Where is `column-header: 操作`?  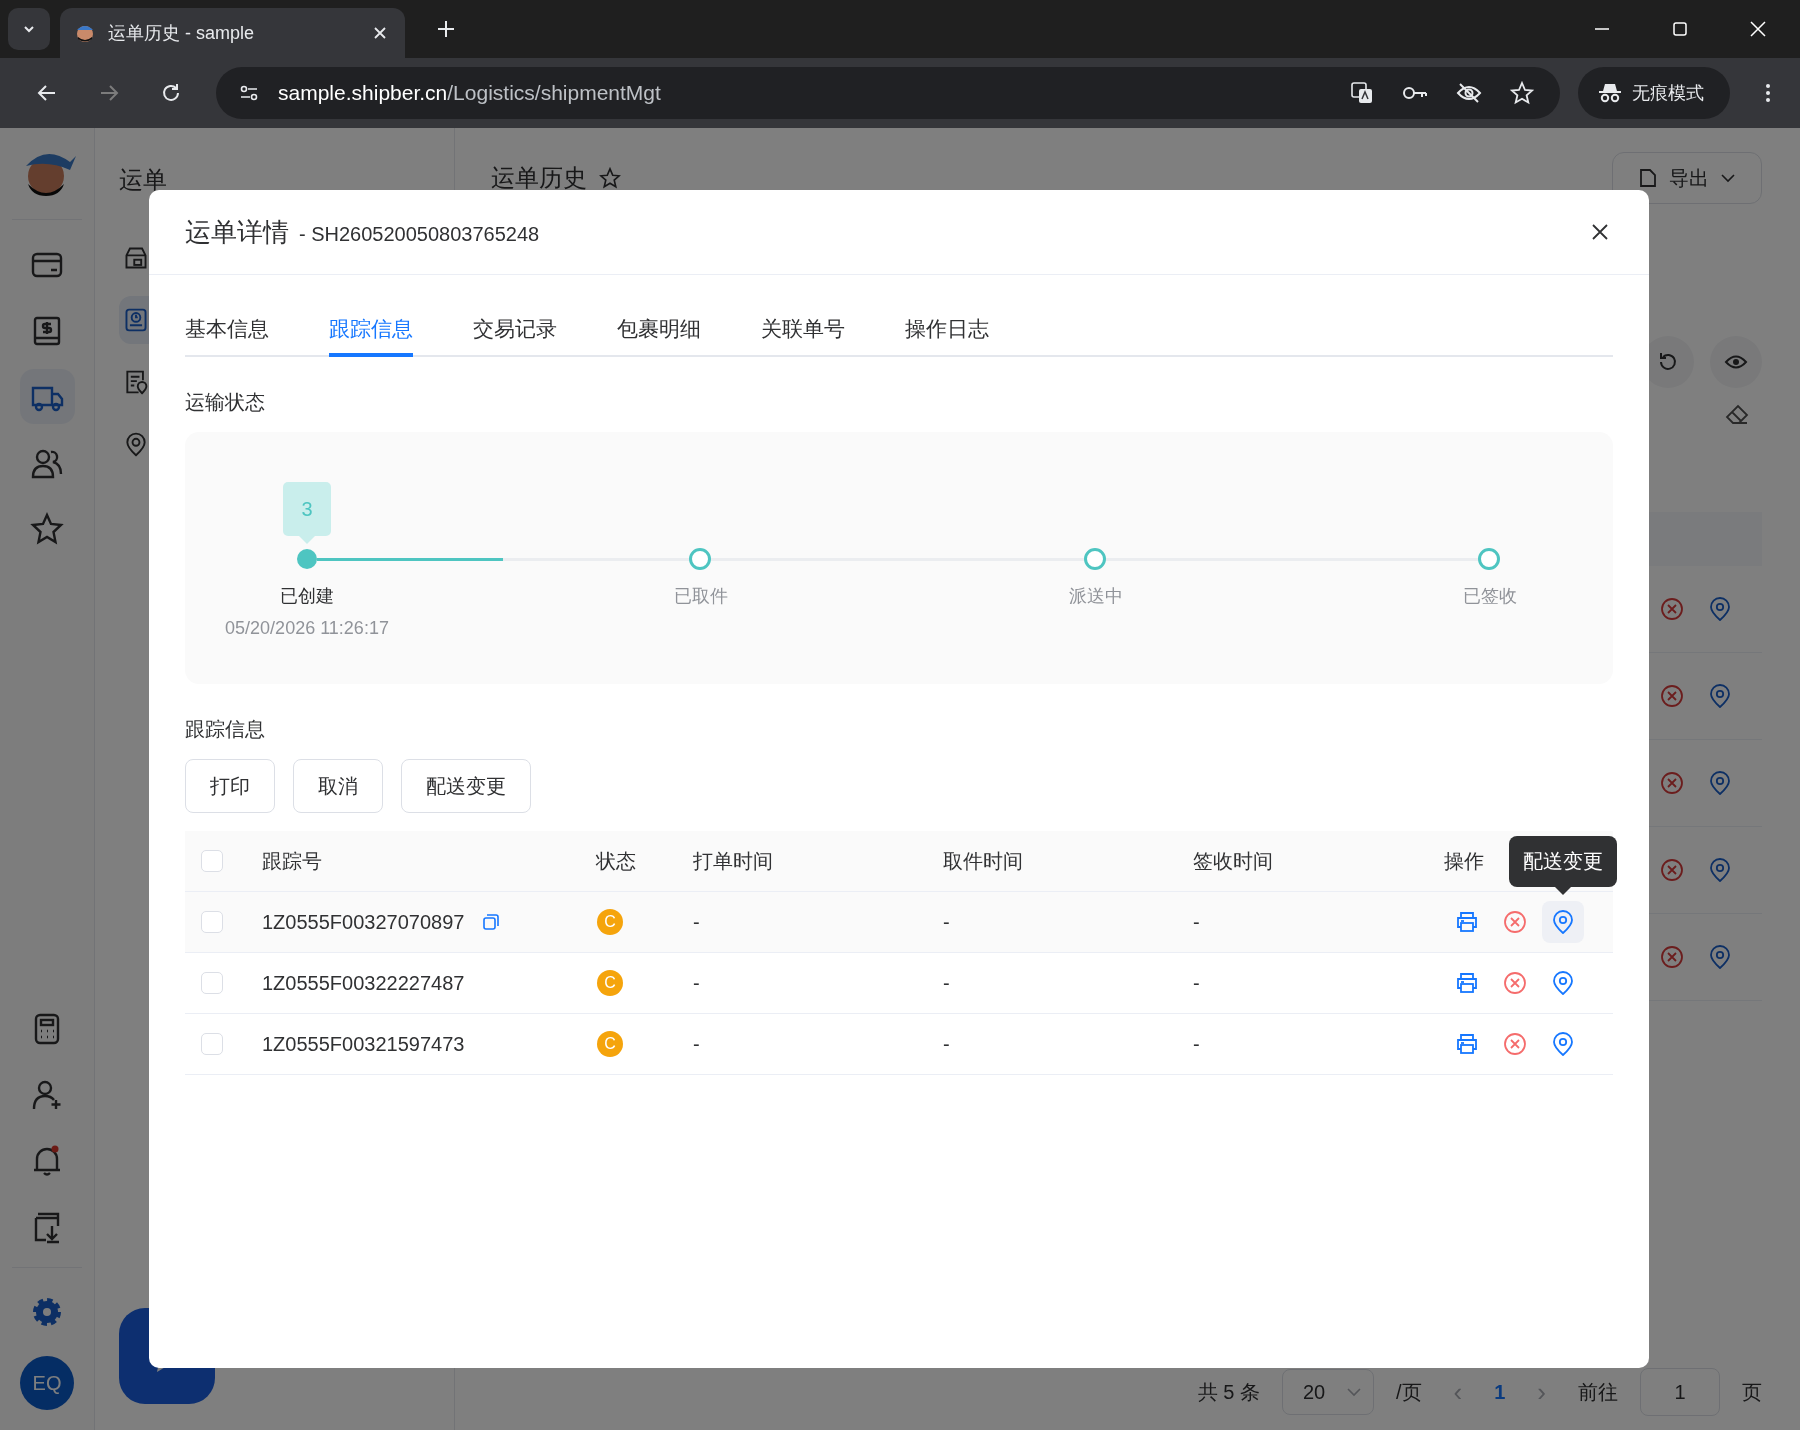 column-header: 操作 is located at coordinates (1464, 861).